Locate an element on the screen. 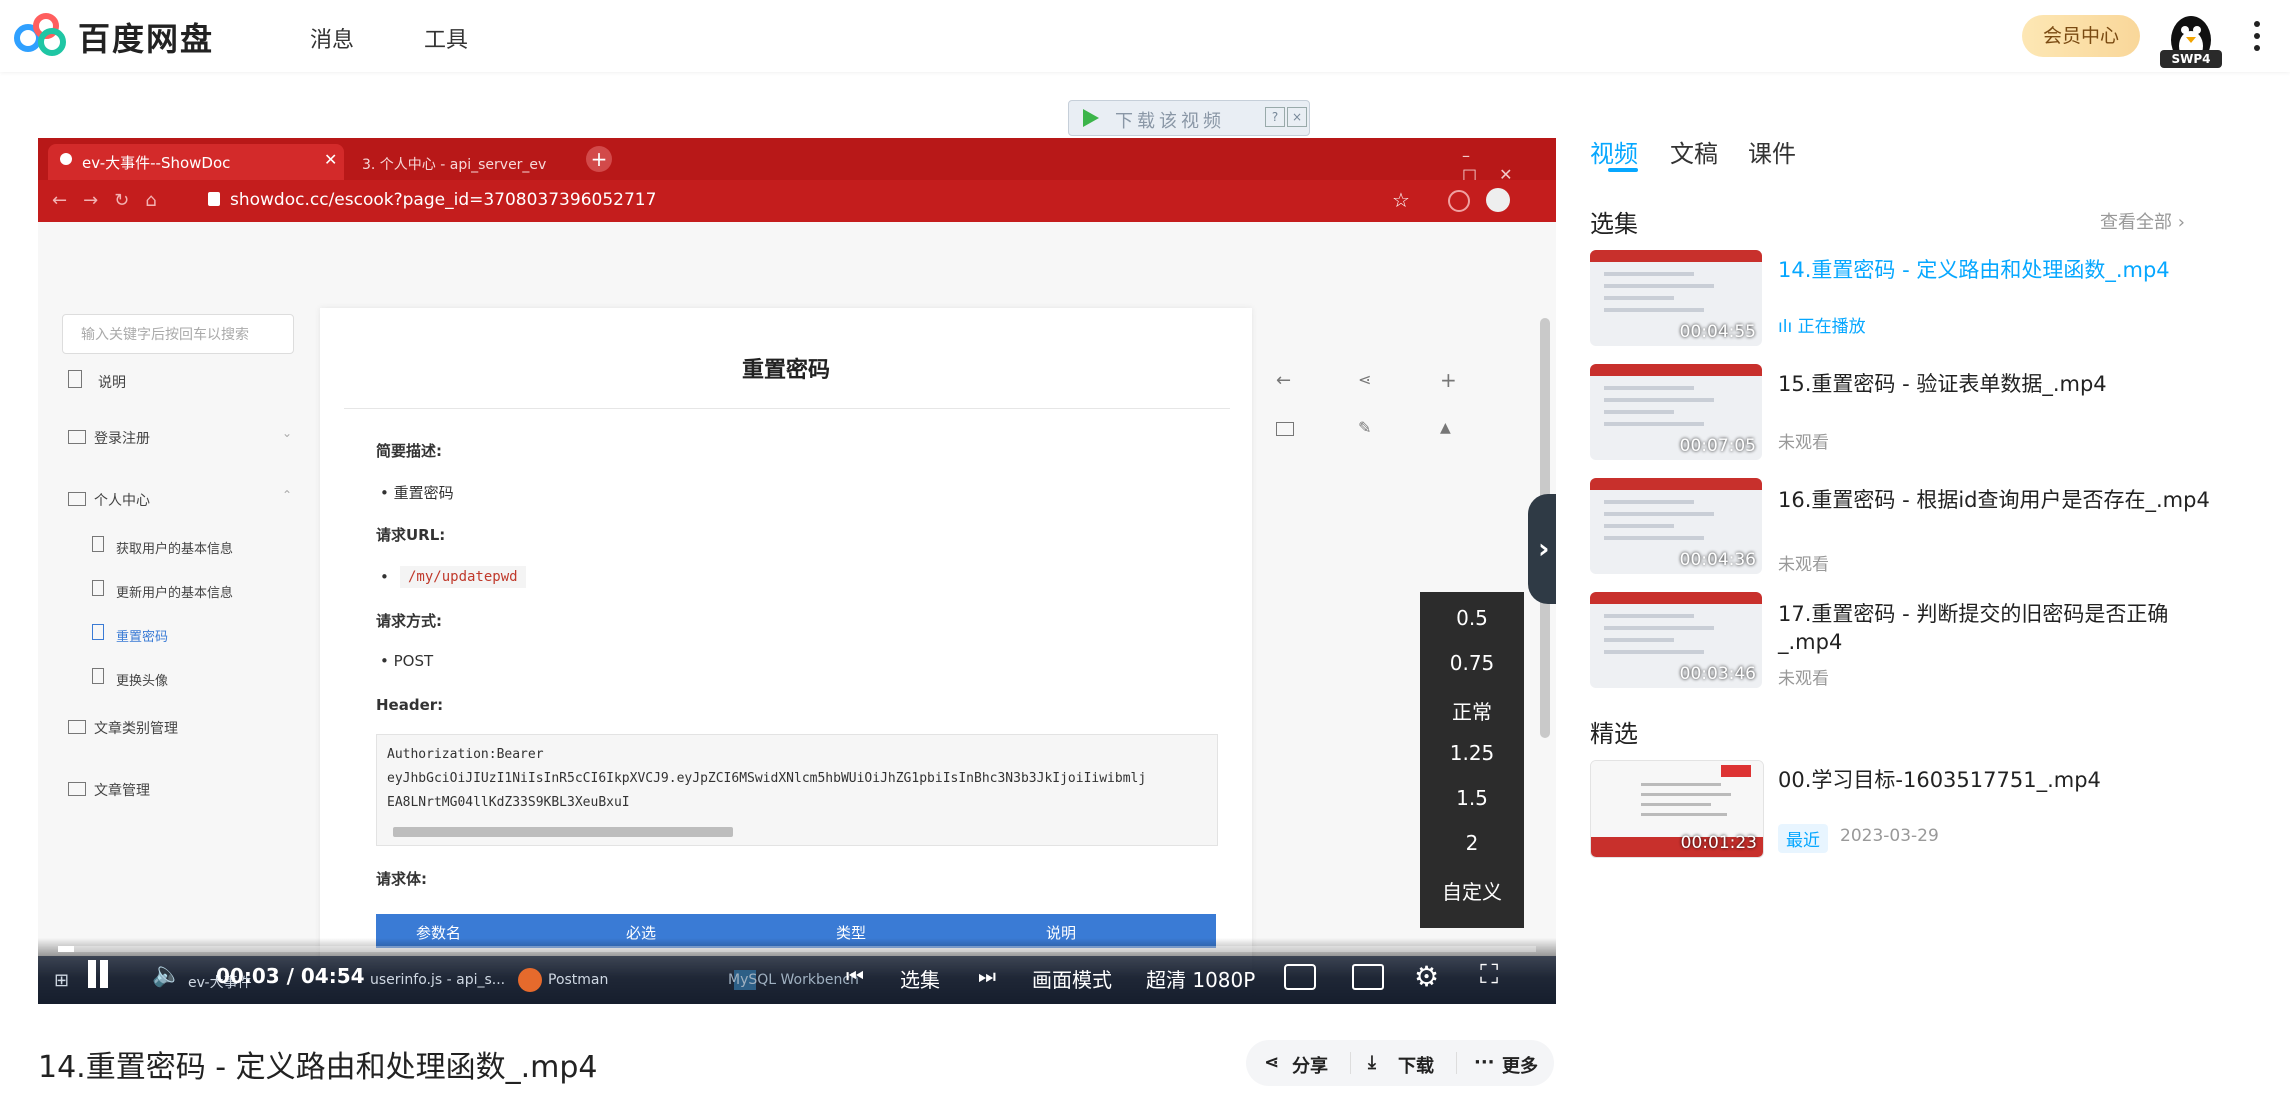 The image size is (2290, 1109). doc-method-text: POST is located at coordinates (413, 661).